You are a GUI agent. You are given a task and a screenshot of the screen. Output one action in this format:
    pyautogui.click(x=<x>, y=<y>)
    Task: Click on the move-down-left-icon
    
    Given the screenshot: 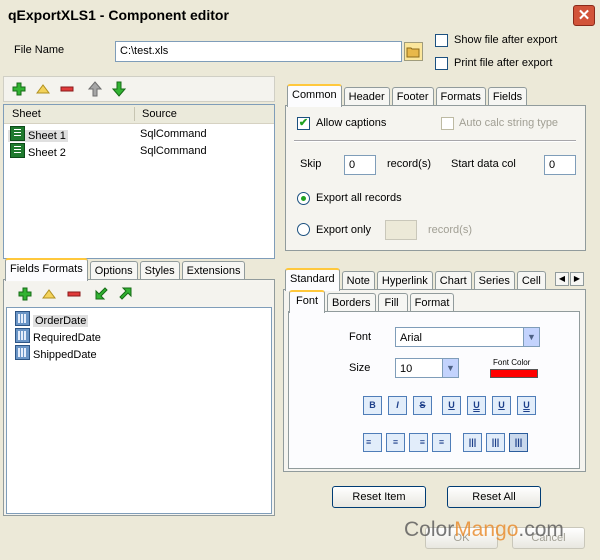 What is the action you would take?
    pyautogui.click(x=101, y=293)
    